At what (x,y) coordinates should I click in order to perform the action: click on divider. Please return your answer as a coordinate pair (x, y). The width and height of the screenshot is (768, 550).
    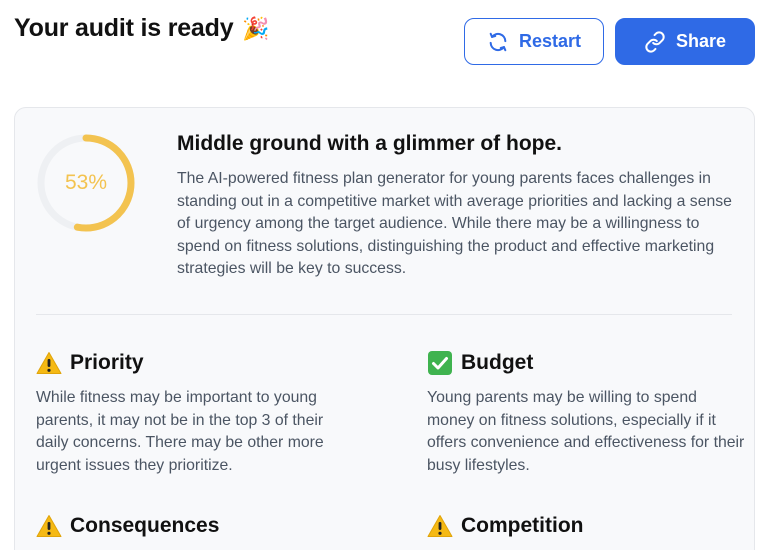
    Looking at the image, I should click on (384, 314).